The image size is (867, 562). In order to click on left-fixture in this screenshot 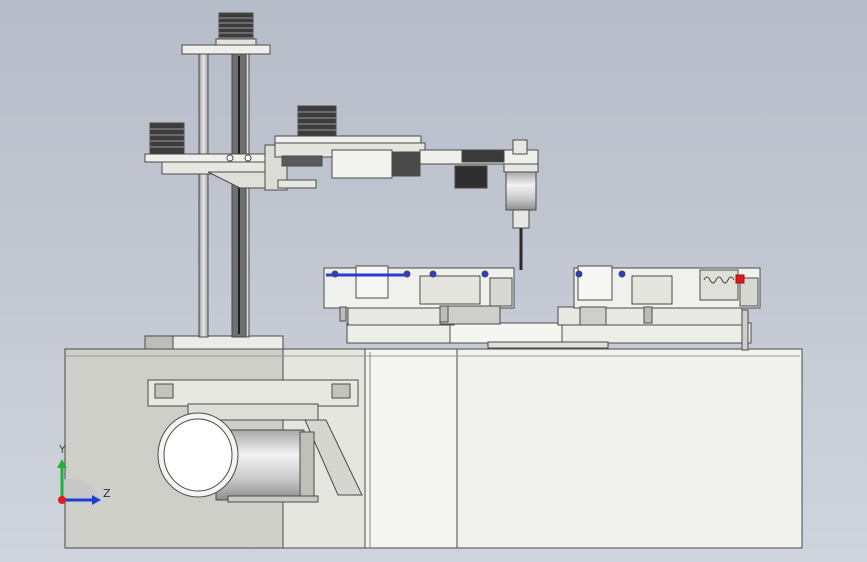, I will do `click(419, 295)`.